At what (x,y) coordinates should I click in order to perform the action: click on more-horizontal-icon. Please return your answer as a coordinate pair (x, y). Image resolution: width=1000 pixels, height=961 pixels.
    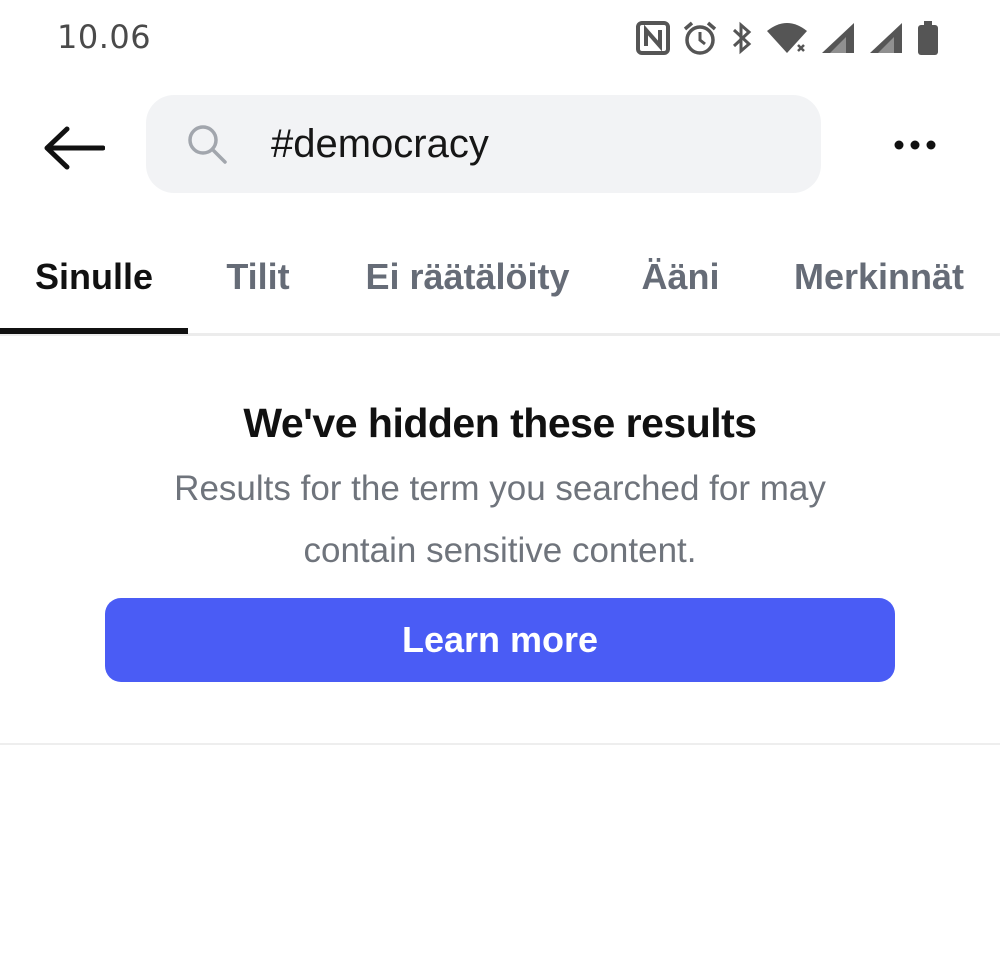
    Looking at the image, I should click on (915, 147).